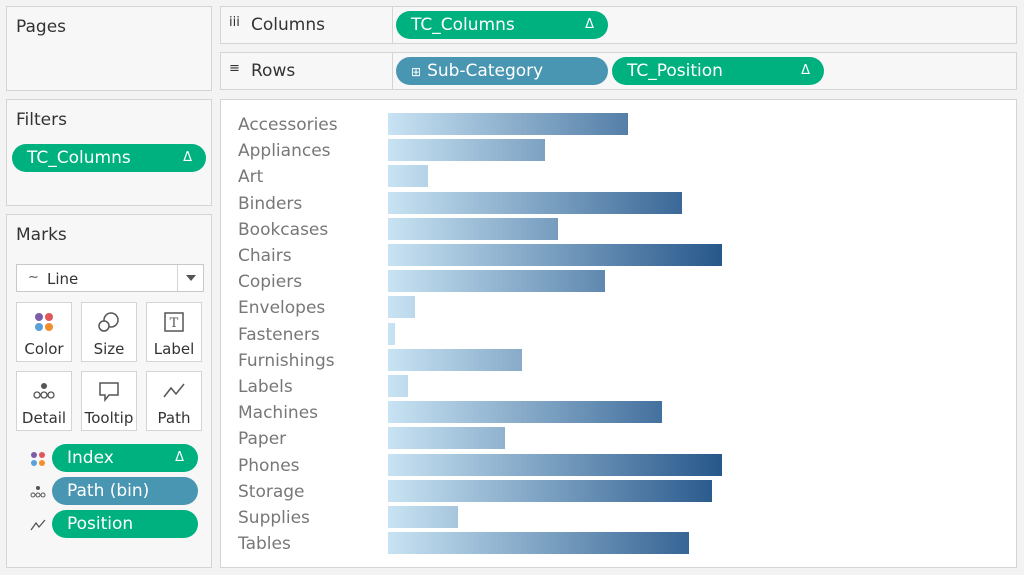 This screenshot has width=1024, height=575. Describe the element at coordinates (270, 282) in the screenshot. I see `category-label: Copiers` at that location.